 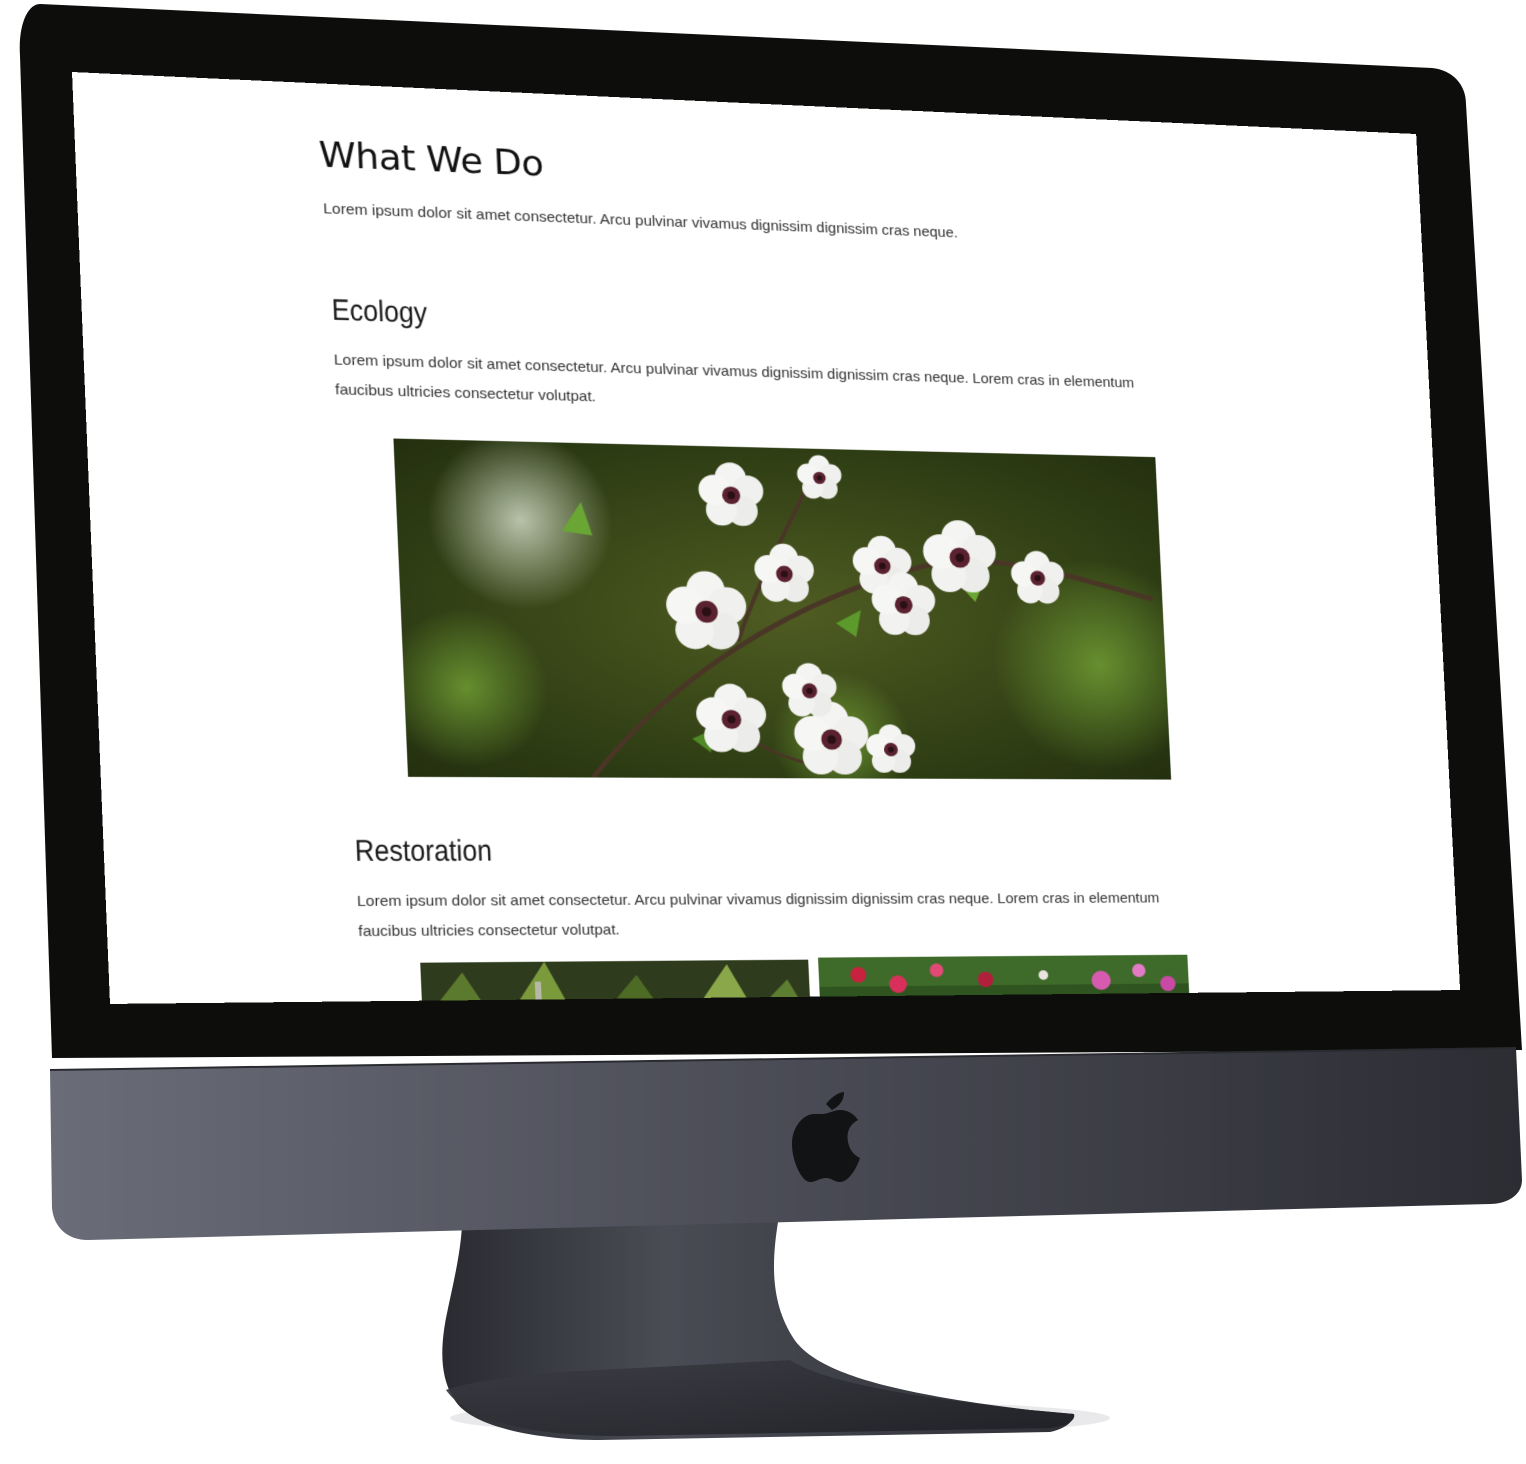 What do you see at coordinates (786, 1144) in the screenshot?
I see `monitor-chin` at bounding box center [786, 1144].